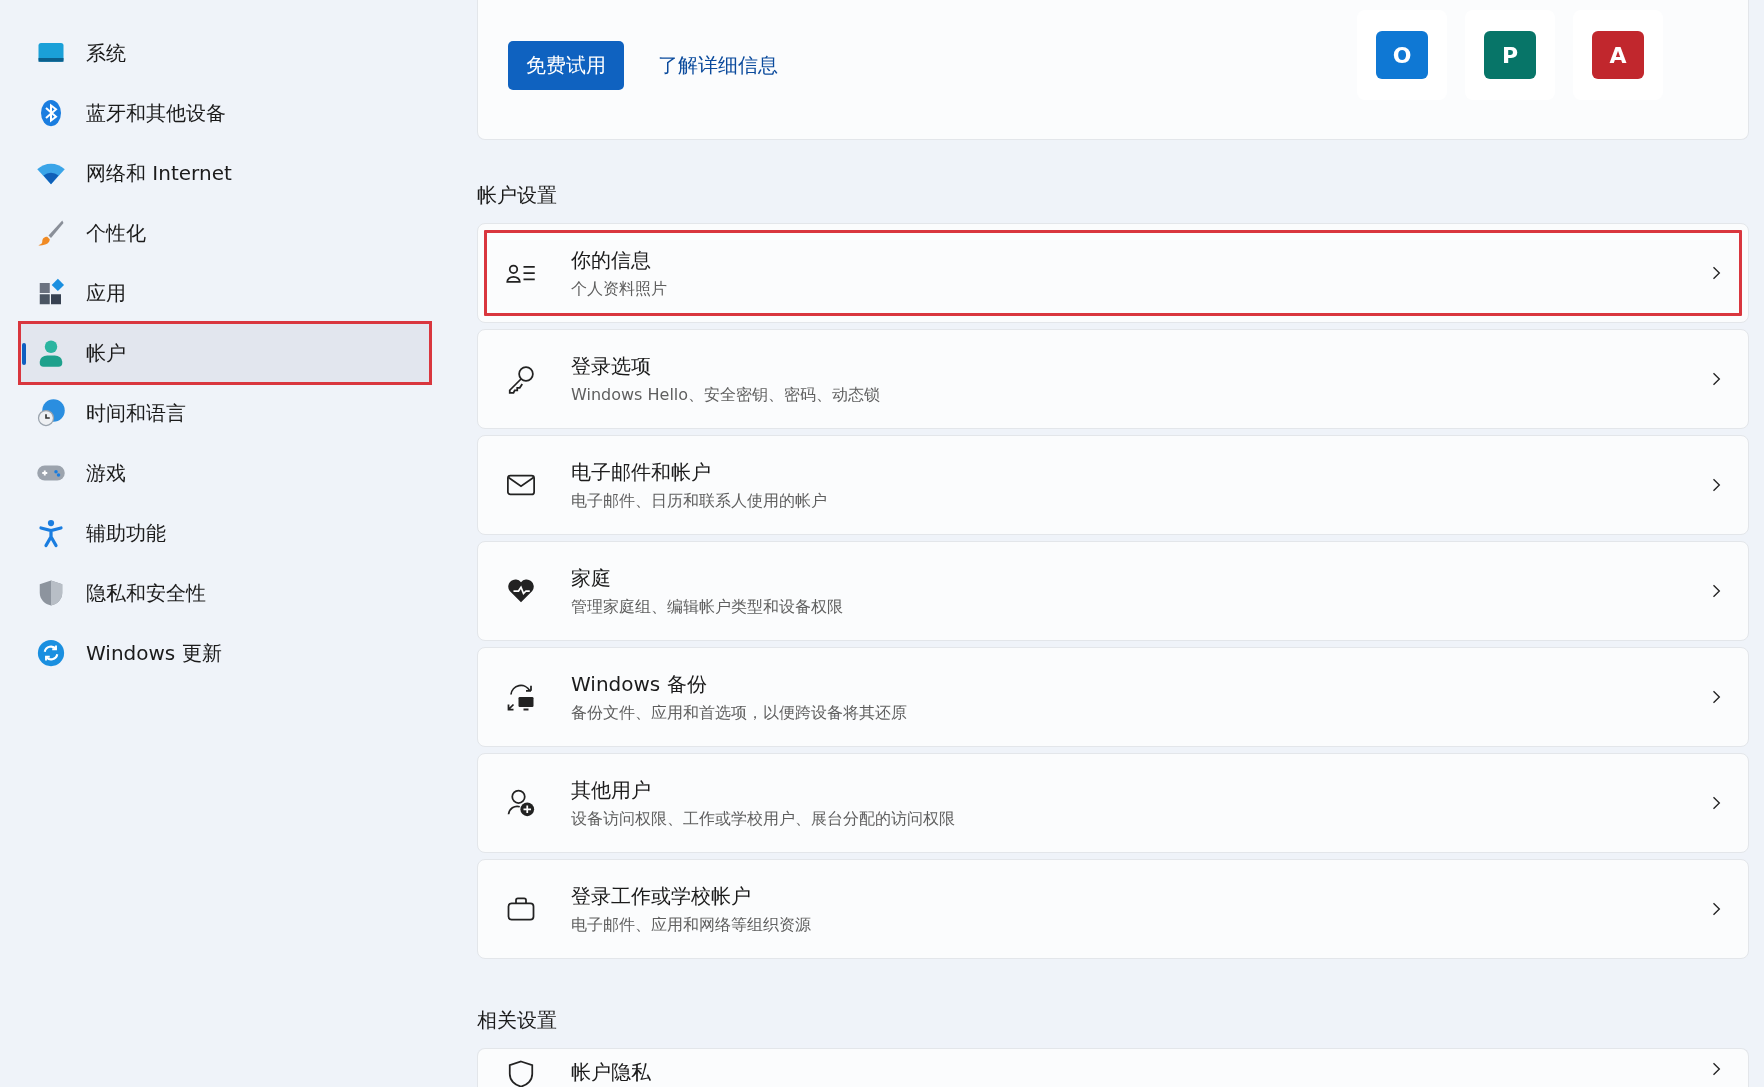  Describe the element at coordinates (1113, 697) in the screenshot. I see `settings-row: Windows 备份 备份文件、应用和首选项，以便跨设备将其还原` at that location.